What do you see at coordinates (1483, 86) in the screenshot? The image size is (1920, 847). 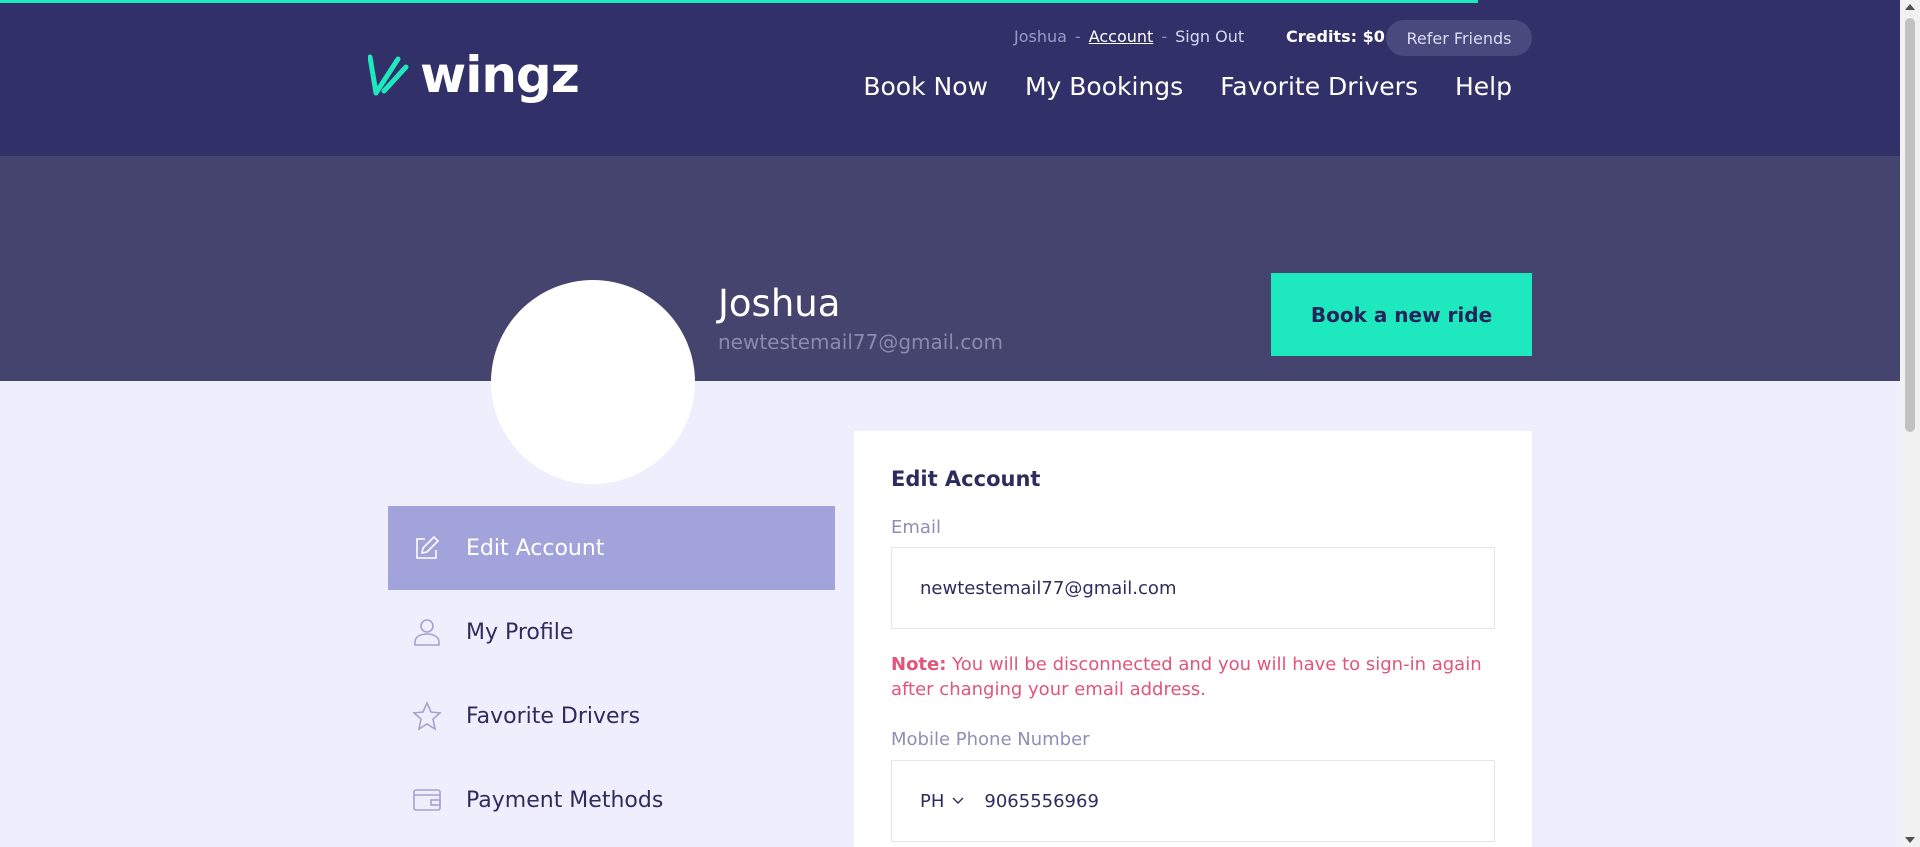 I see `nav-help: Help` at bounding box center [1483, 86].